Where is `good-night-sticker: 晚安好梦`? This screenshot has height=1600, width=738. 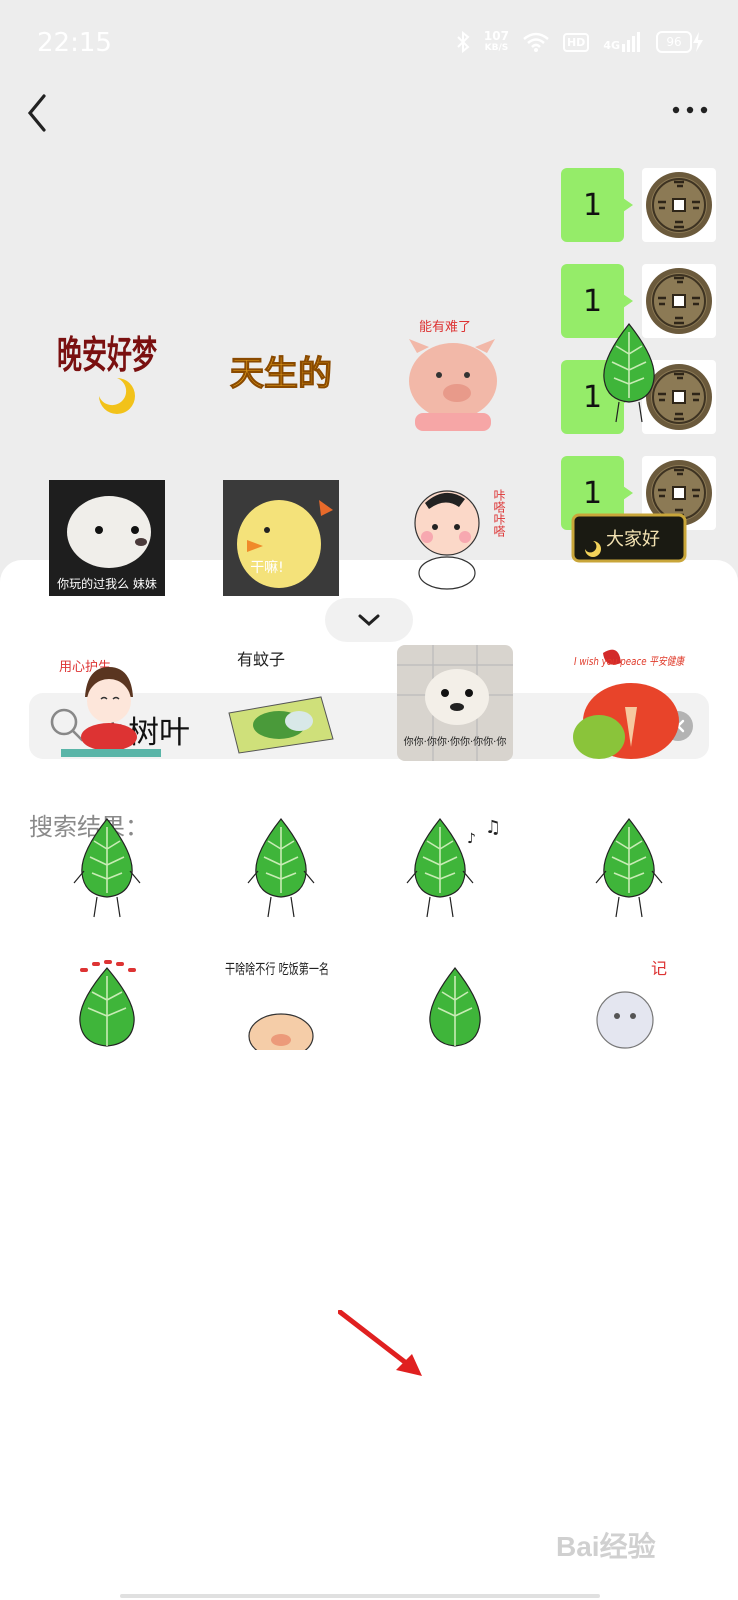
good-night-sticker: 晚安好梦 is located at coordinates (107, 373).